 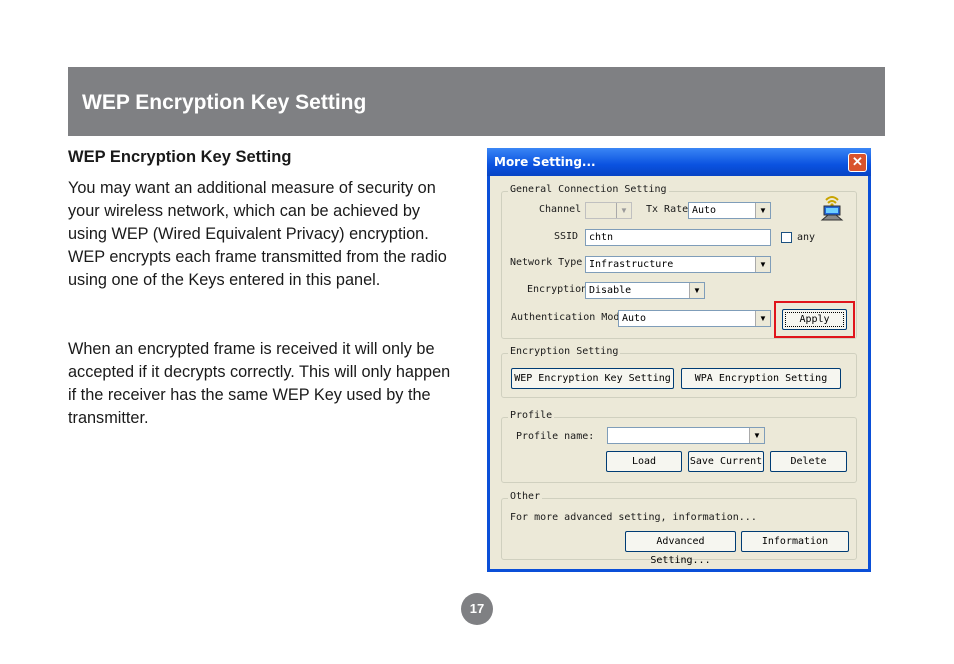 What do you see at coordinates (678, 264) in the screenshot?
I see `network-type-select: Infrastructure ▼` at bounding box center [678, 264].